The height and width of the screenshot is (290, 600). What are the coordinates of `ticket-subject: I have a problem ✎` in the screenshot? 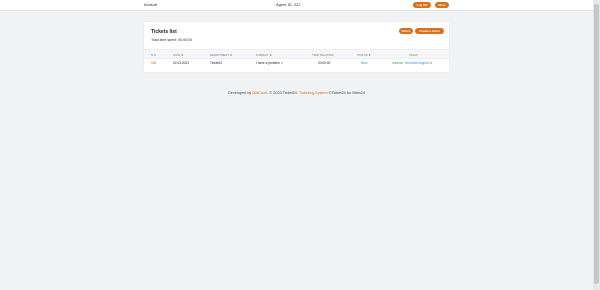 It's located at (269, 63).